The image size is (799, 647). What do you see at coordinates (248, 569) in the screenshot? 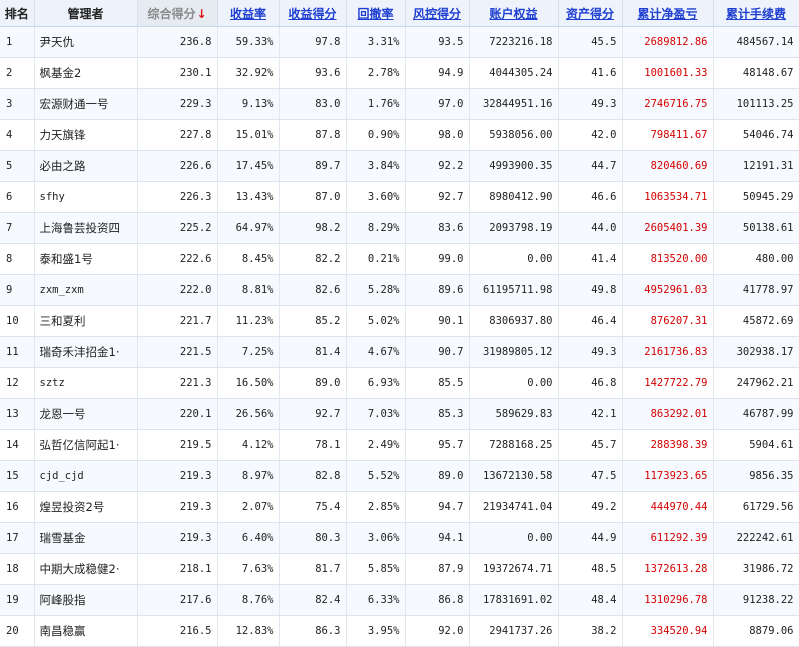
I see `cell-return-rate: 7.63%` at bounding box center [248, 569].